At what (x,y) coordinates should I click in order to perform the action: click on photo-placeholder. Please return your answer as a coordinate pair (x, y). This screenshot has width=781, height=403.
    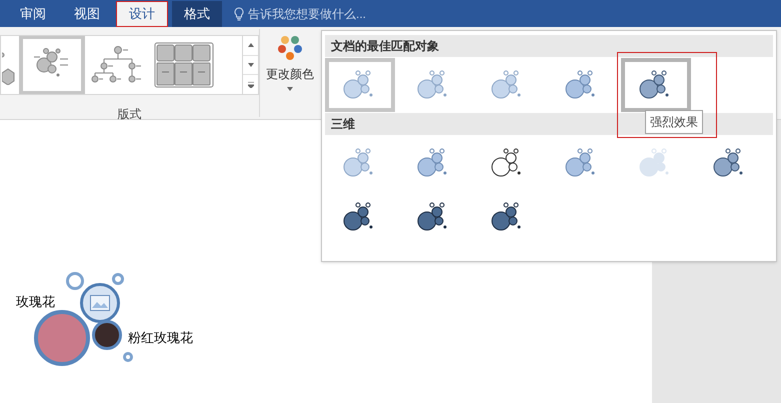
    Looking at the image, I should click on (107, 335).